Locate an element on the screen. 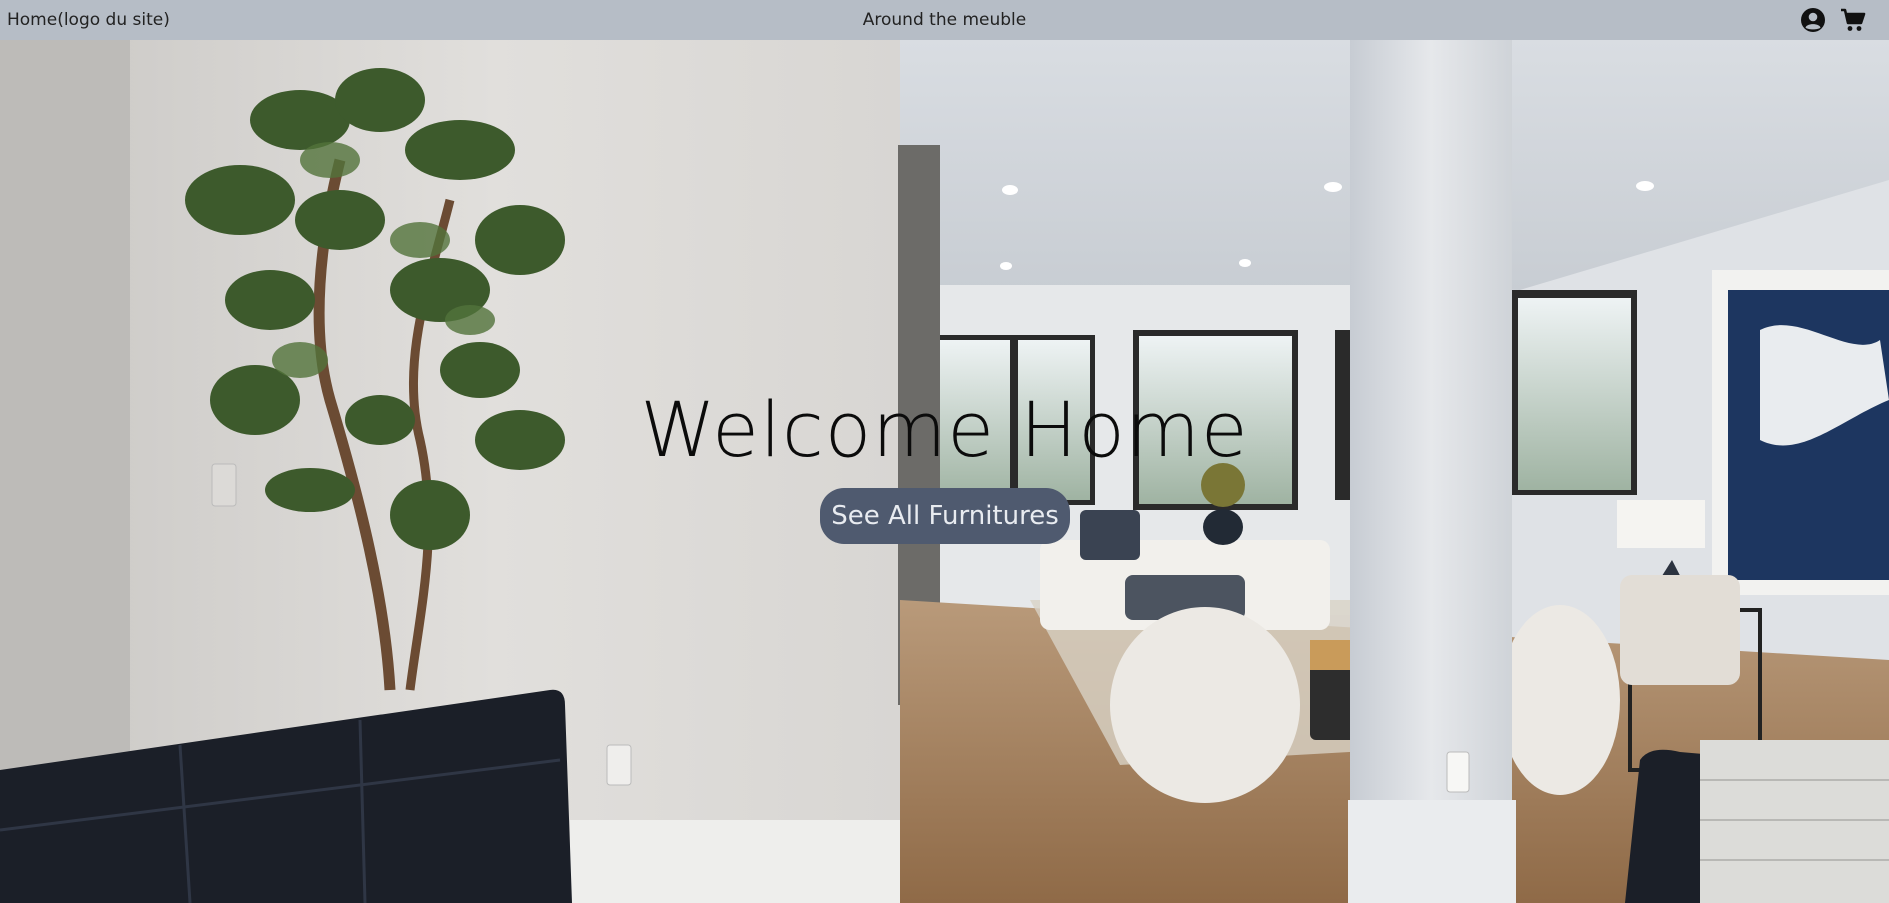 This screenshot has height=903, width=1889. top-nav-bar: Home(logo du site) Around the meuble is located at coordinates (944, 20).